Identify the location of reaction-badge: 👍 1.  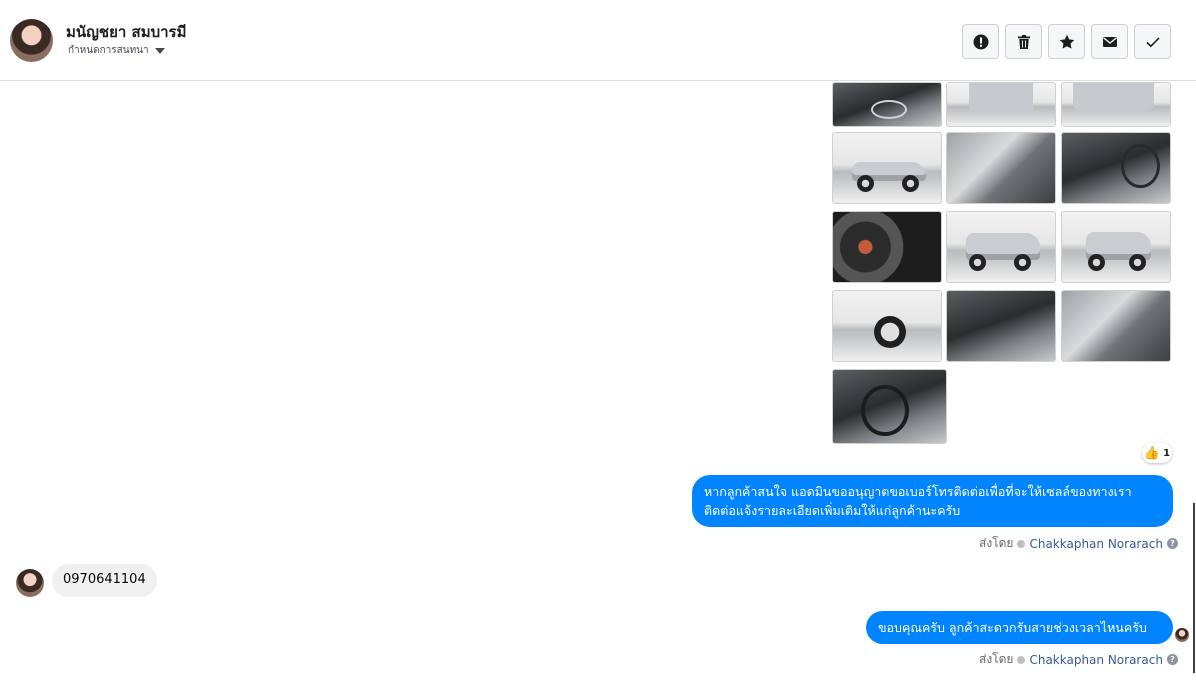
(1157, 453).